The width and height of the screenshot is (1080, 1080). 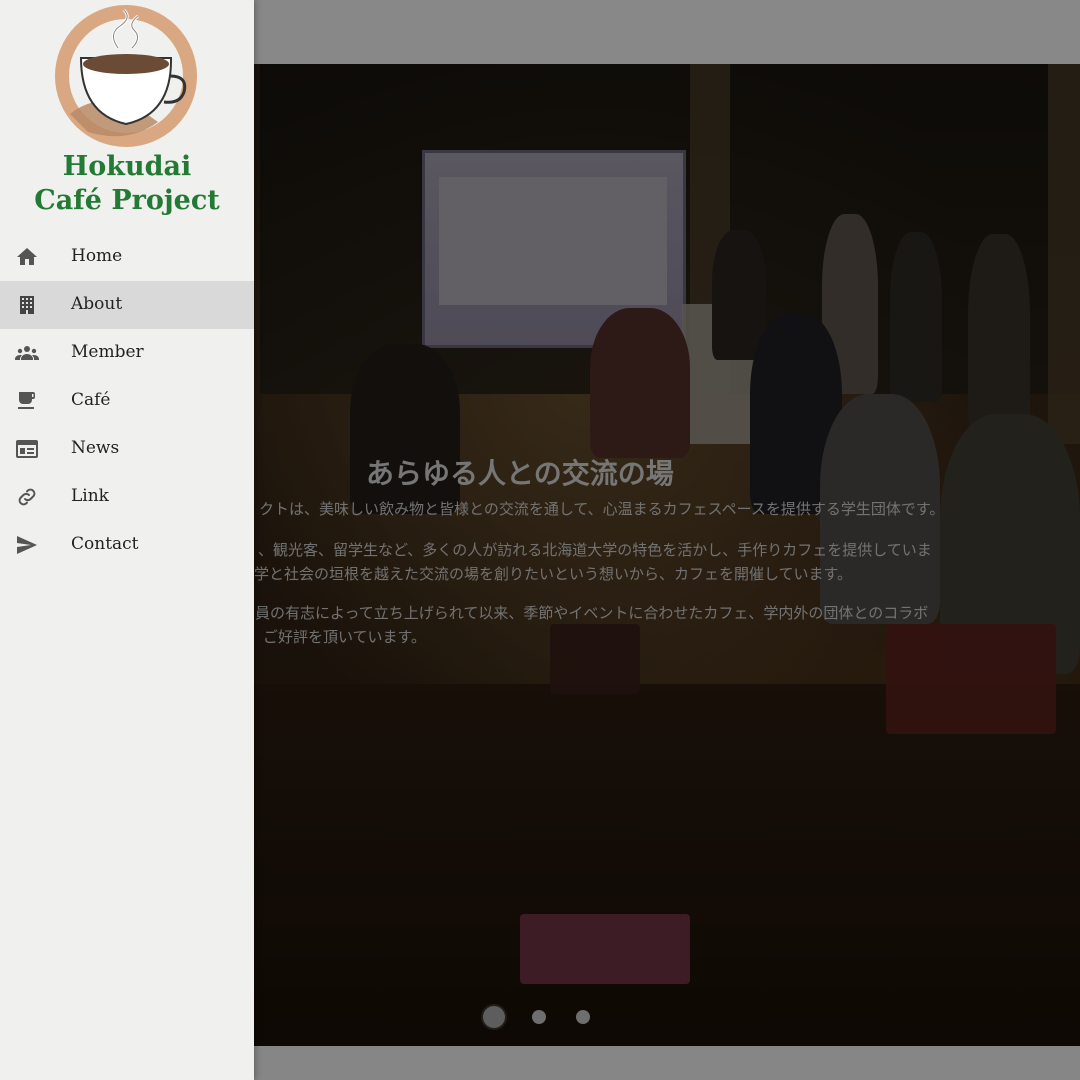 What do you see at coordinates (91, 400) in the screenshot?
I see `nav-item-label: Café` at bounding box center [91, 400].